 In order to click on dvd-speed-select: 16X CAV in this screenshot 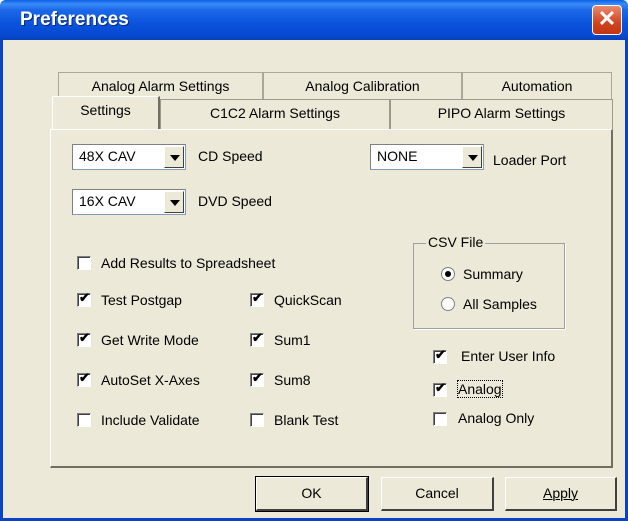, I will do `click(129, 202)`.